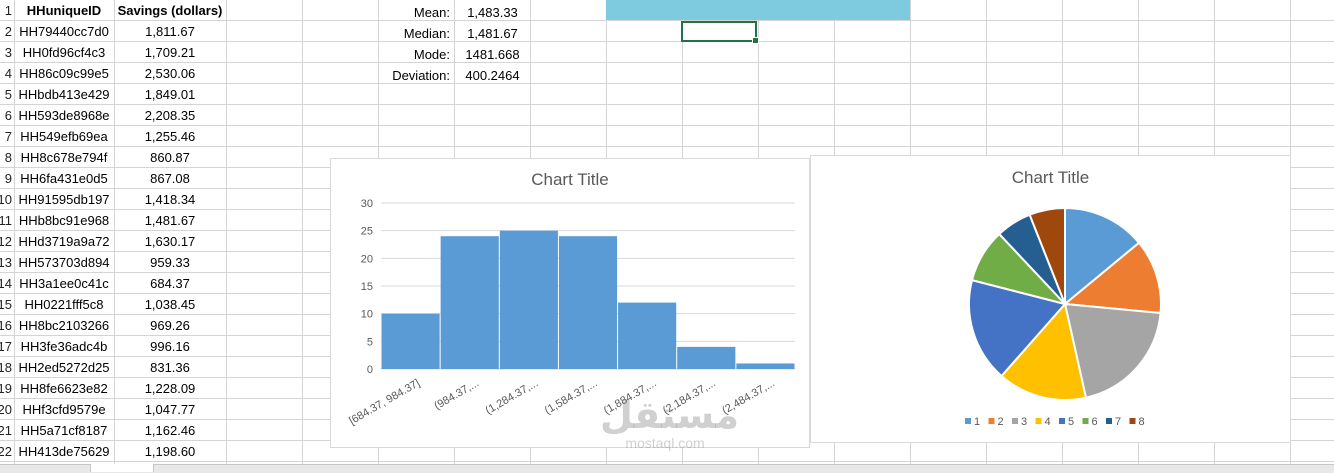  What do you see at coordinates (370, 370) in the screenshot?
I see `y-tick-label: 0` at bounding box center [370, 370].